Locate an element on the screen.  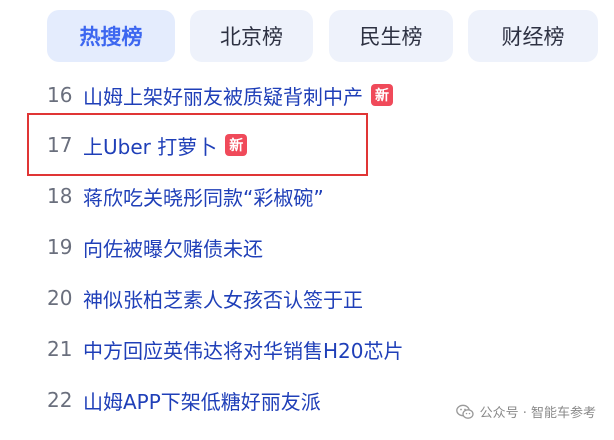
rank-number: 22 is located at coordinates (60, 400).